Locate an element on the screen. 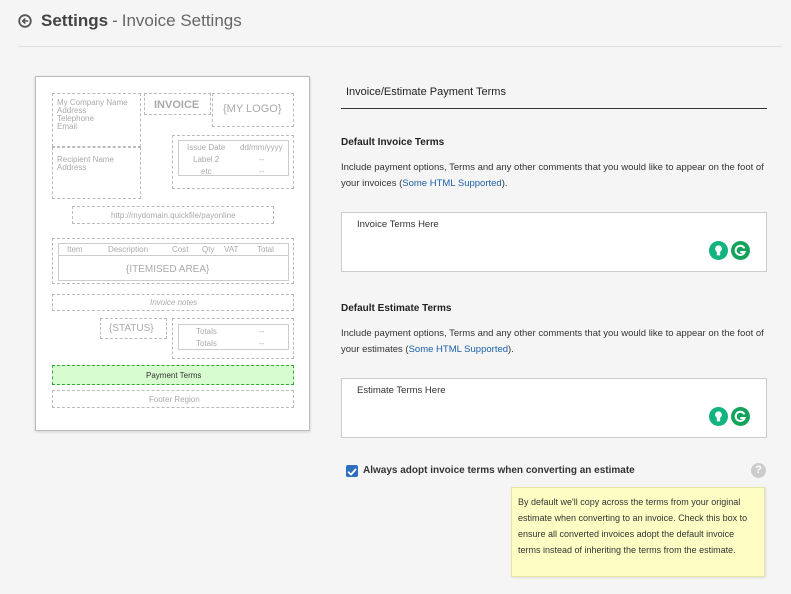  company-region: My Company Name Address Telephone Email is located at coordinates (96, 120).